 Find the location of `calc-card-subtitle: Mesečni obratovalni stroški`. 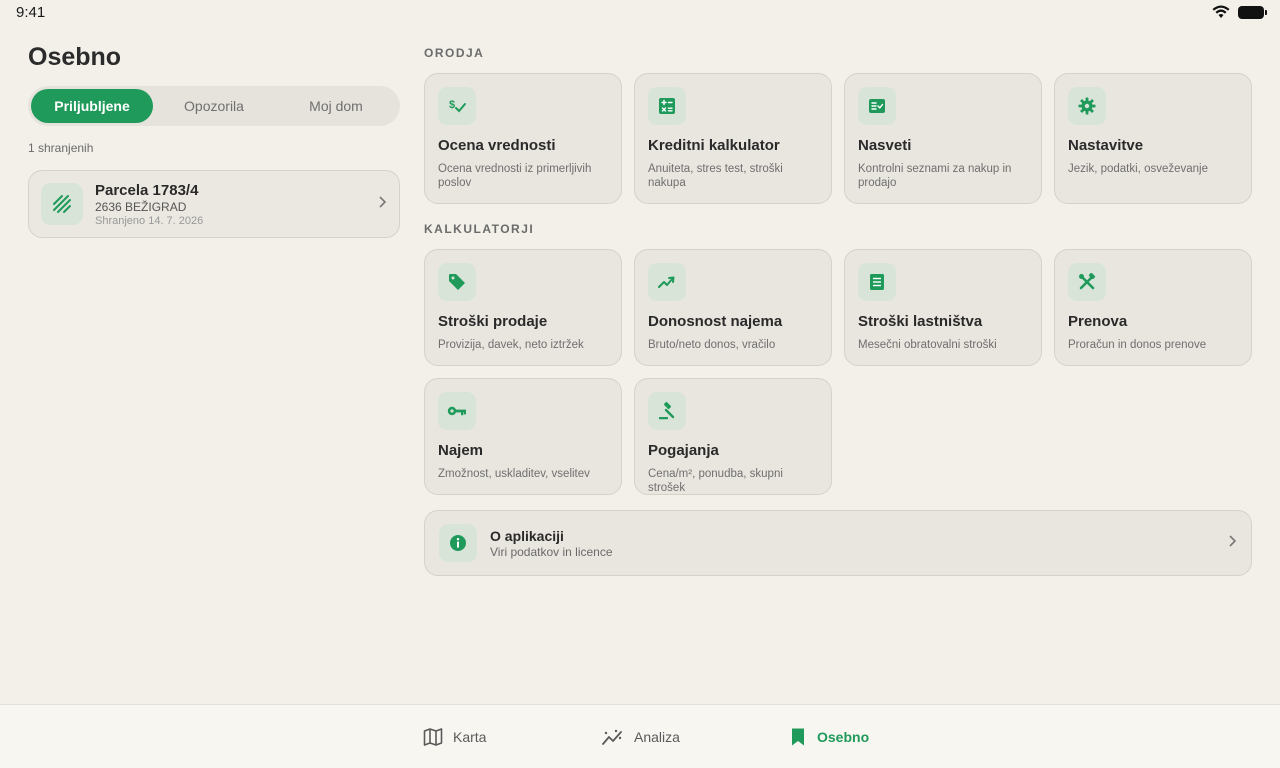

calc-card-subtitle: Mesečni obratovalni stroški is located at coordinates (927, 345).